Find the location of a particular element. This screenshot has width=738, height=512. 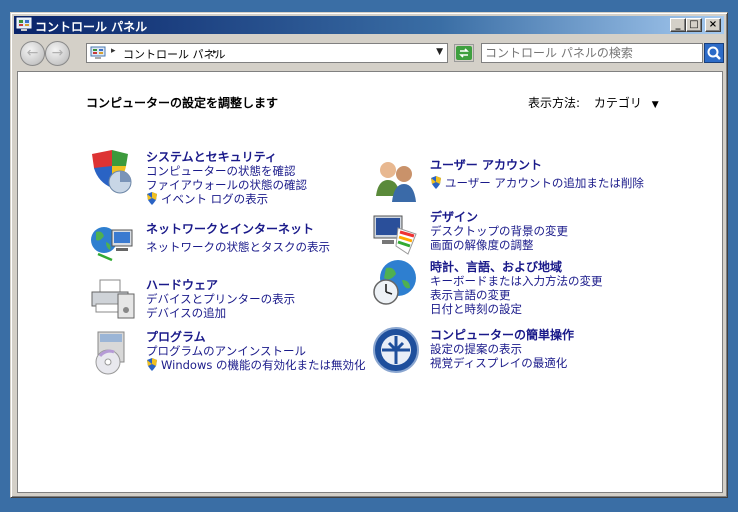

link-suggested-settings: 設定の提案の表示 is located at coordinates (498, 349).